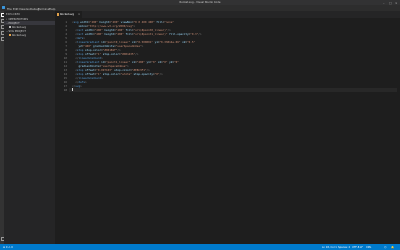  Describe the element at coordinates (142, 74) in the screenshot. I see `code-token: stop-opacity` at that location.